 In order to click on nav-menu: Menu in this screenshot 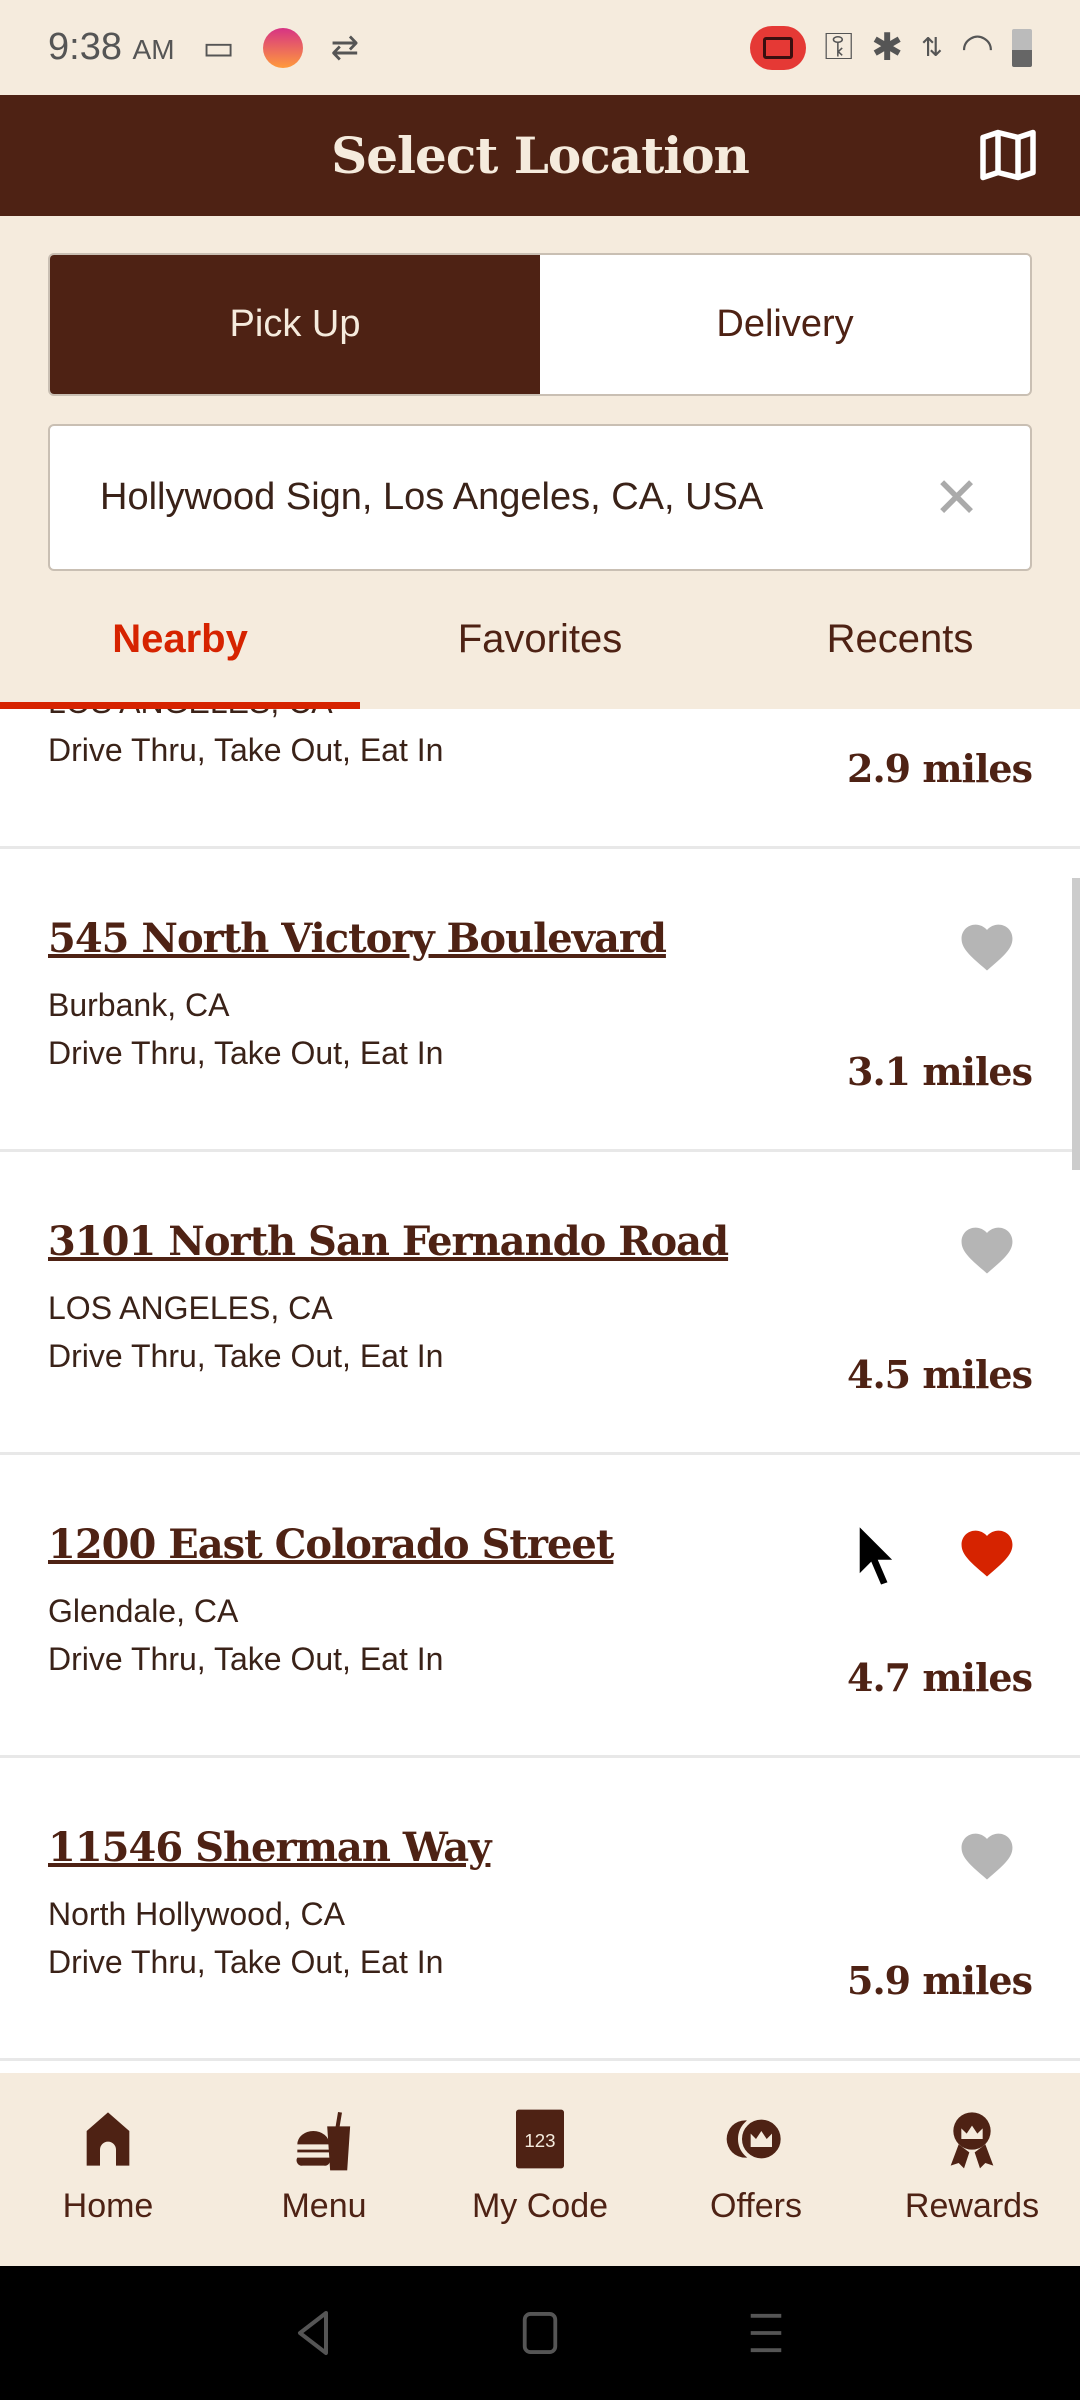, I will do `click(324, 2169)`.